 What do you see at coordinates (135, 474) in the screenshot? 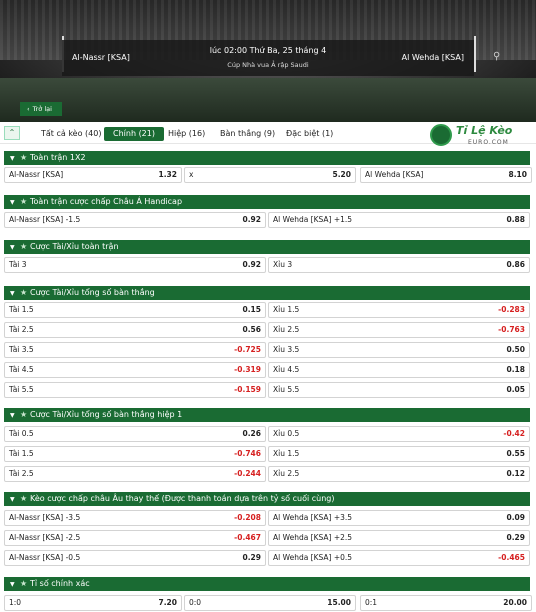
I see `odds-cell: Tài 2.5 -0.244` at bounding box center [135, 474].